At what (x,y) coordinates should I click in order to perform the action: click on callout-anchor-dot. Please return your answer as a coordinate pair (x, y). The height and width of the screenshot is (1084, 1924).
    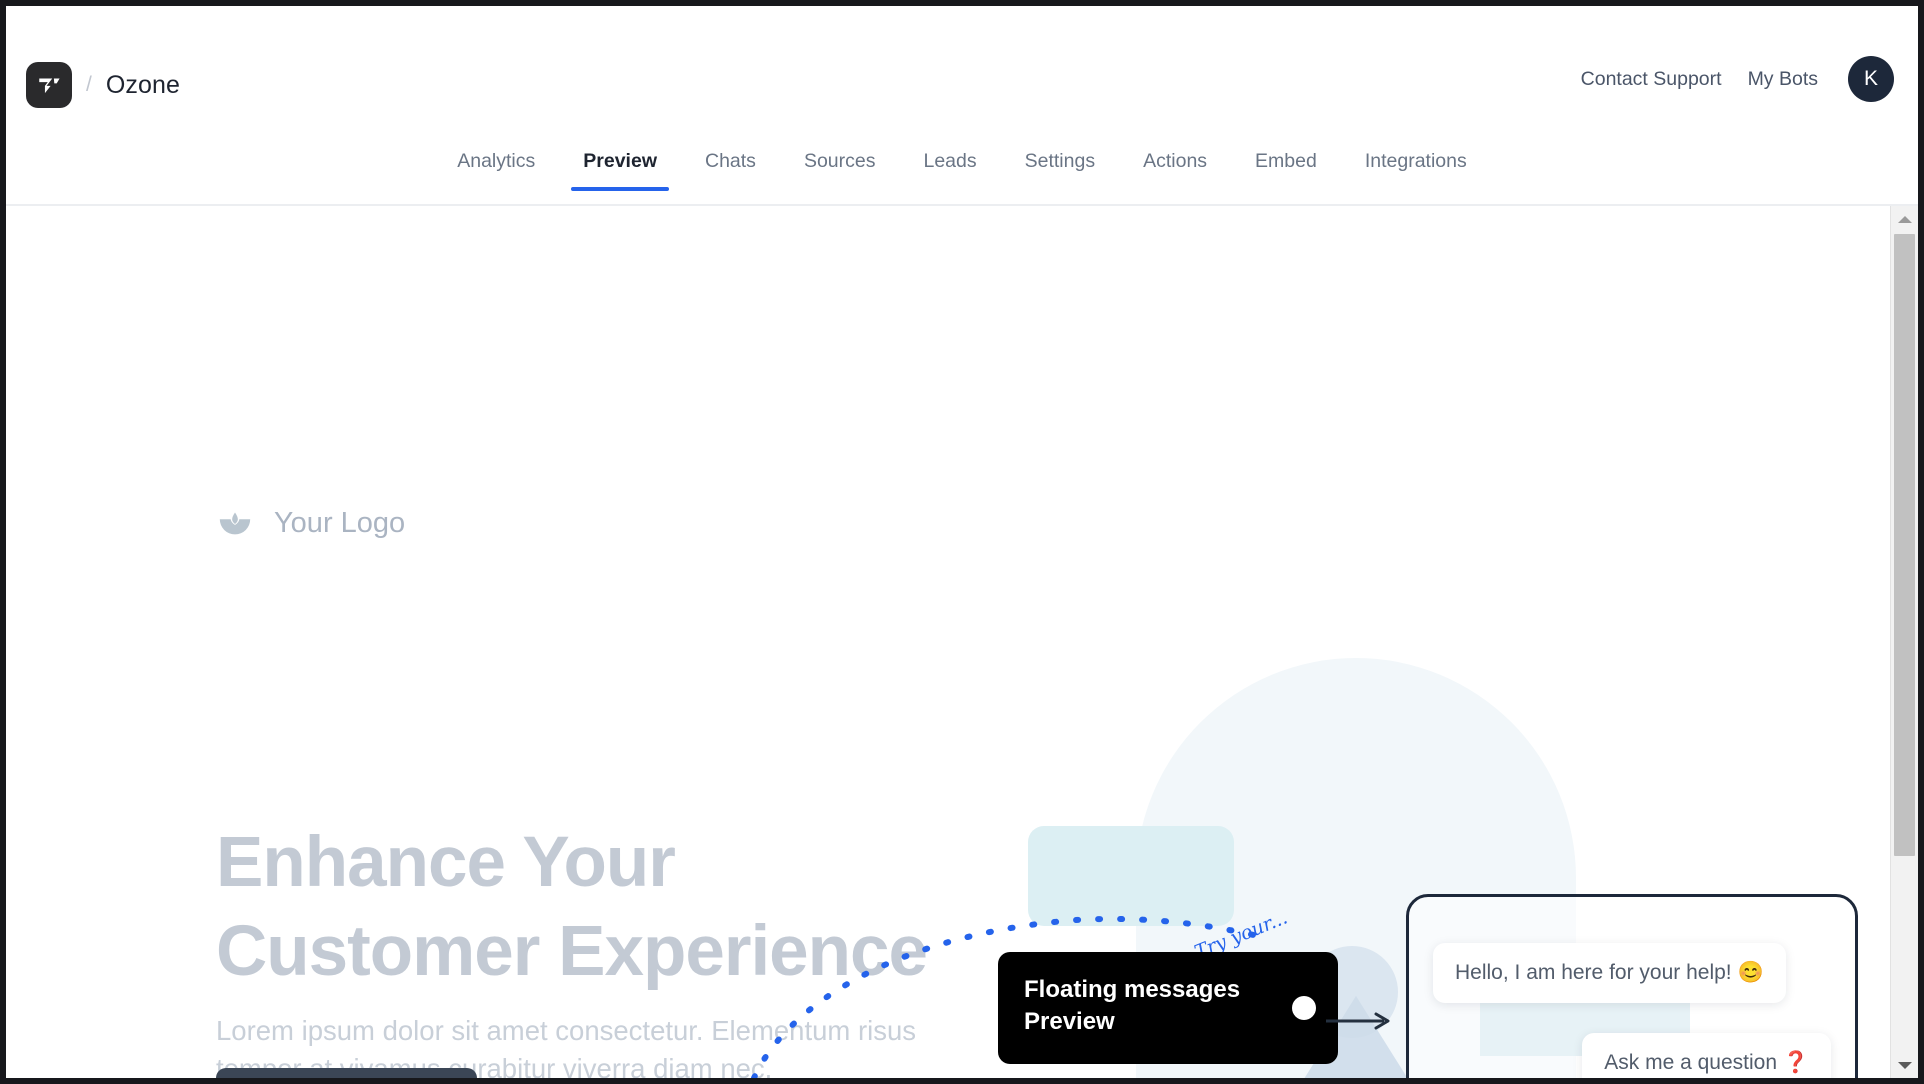
    Looking at the image, I should click on (1304, 1008).